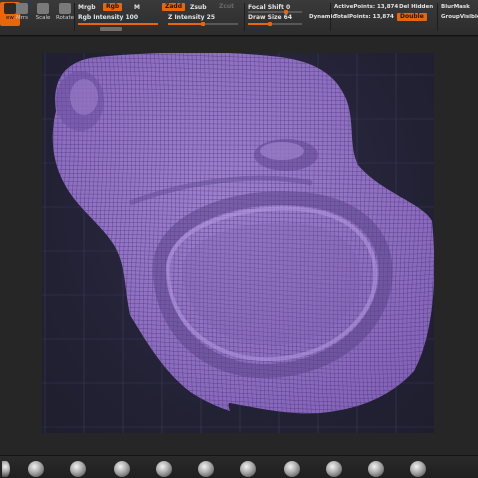 The image size is (478, 478). Describe the element at coordinates (258, 24) in the screenshot. I see `draw-size-fill` at that location.